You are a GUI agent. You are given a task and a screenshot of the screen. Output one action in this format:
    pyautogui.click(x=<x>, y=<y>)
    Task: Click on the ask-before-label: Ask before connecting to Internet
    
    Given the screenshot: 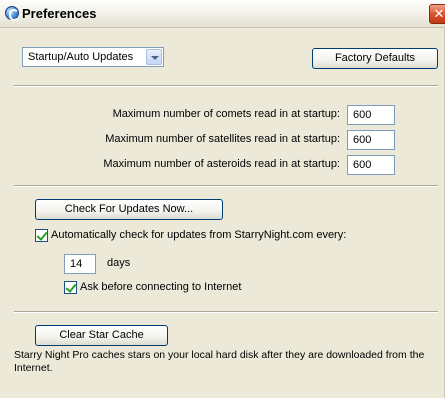 What is the action you would take?
    pyautogui.click(x=160, y=287)
    